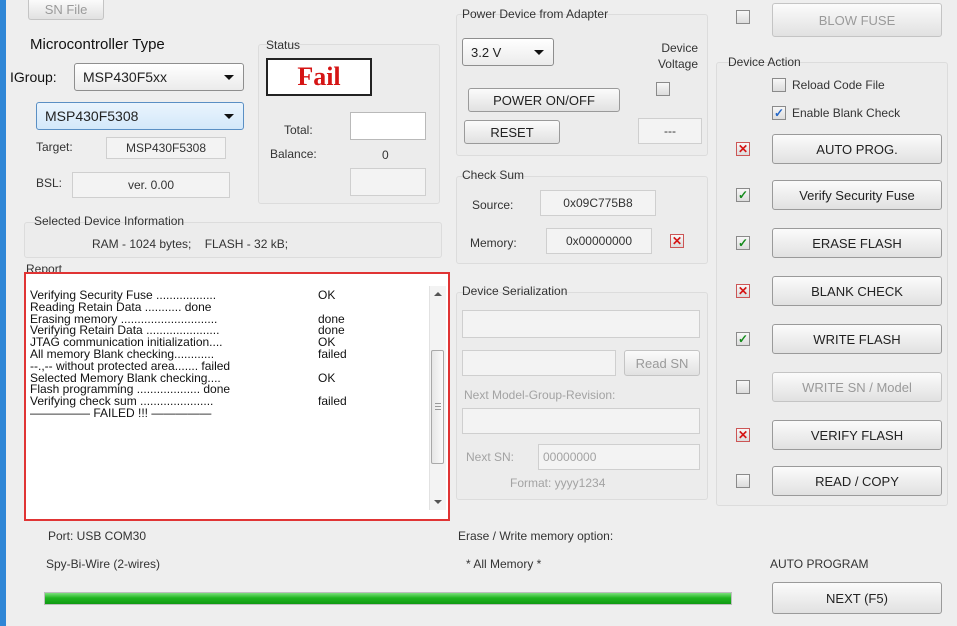  I want to click on sn-file-button: SN File, so click(66, 10).